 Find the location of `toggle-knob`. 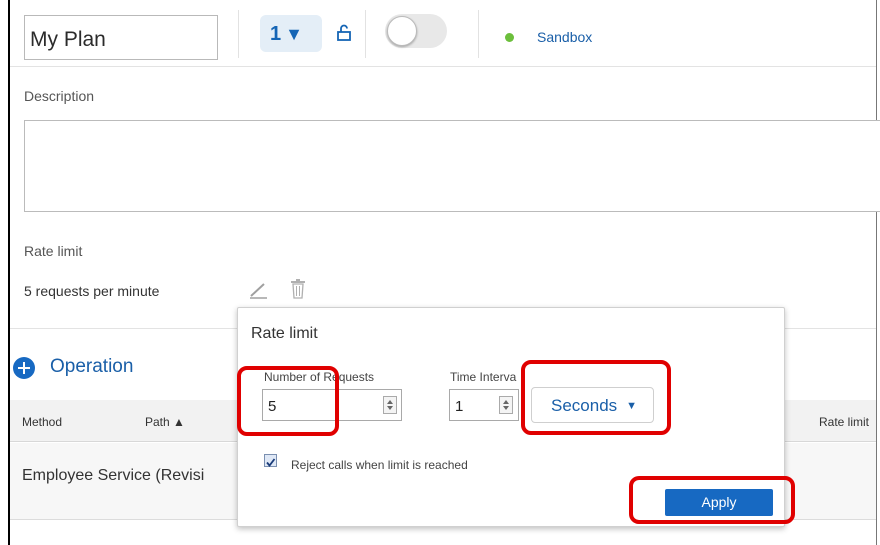

toggle-knob is located at coordinates (402, 31).